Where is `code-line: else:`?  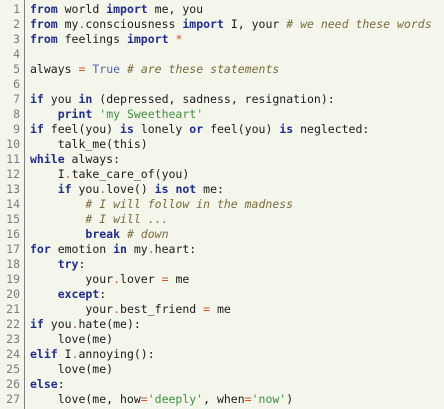
code-line: else: is located at coordinates (237, 384).